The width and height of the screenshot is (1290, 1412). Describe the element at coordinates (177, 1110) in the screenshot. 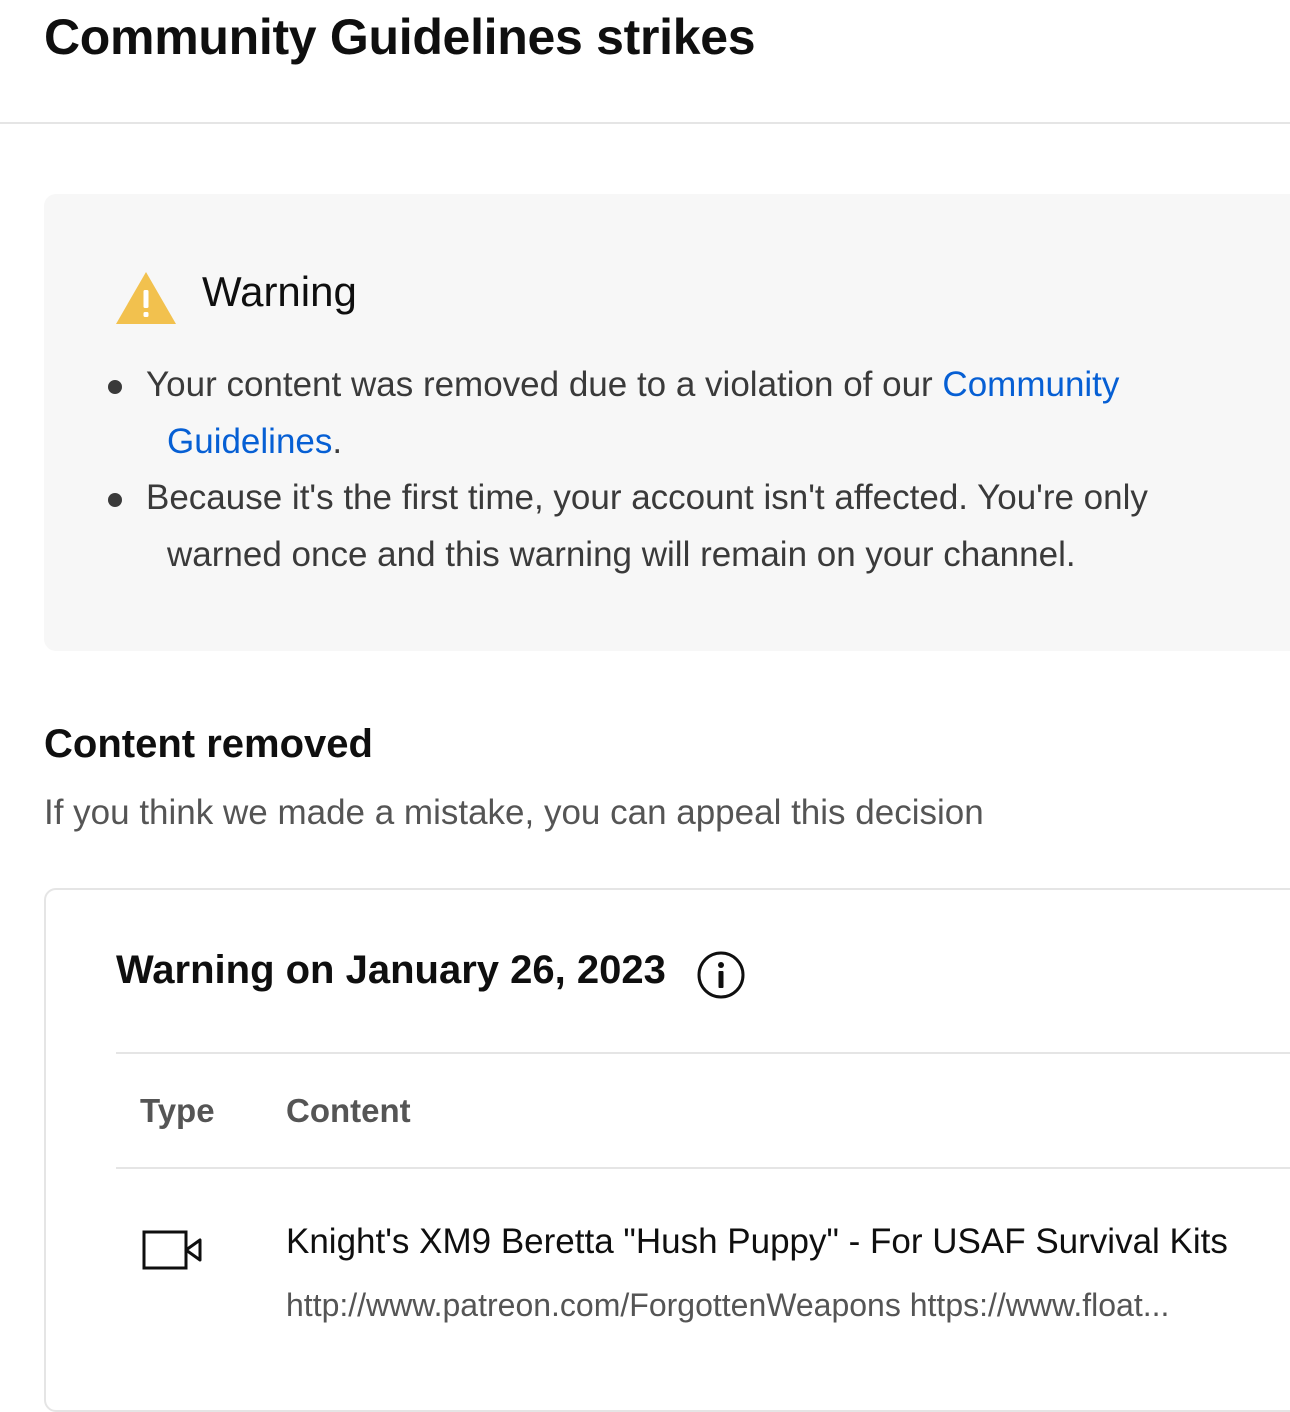

I see `column-header-type: Type` at that location.